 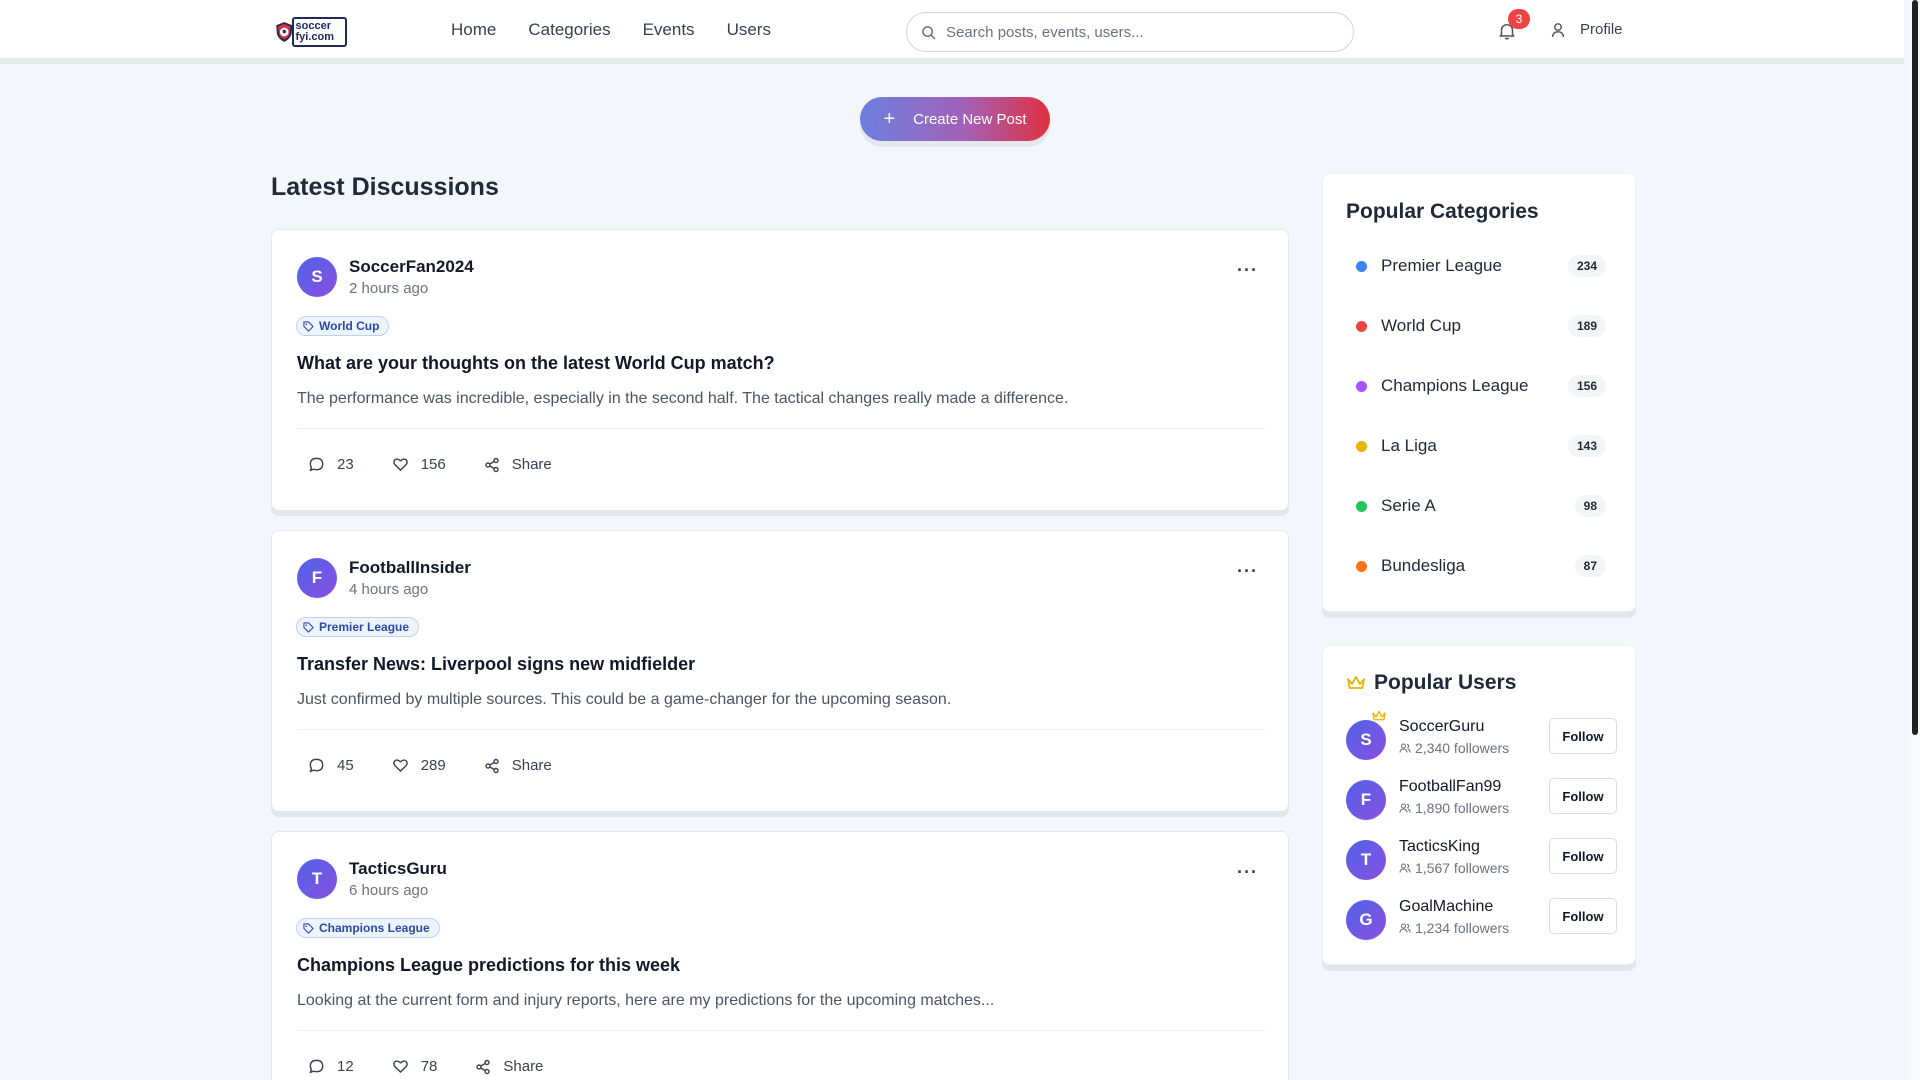 What do you see at coordinates (1462, 868) in the screenshot?
I see `followers-count: 1,567 followers` at bounding box center [1462, 868].